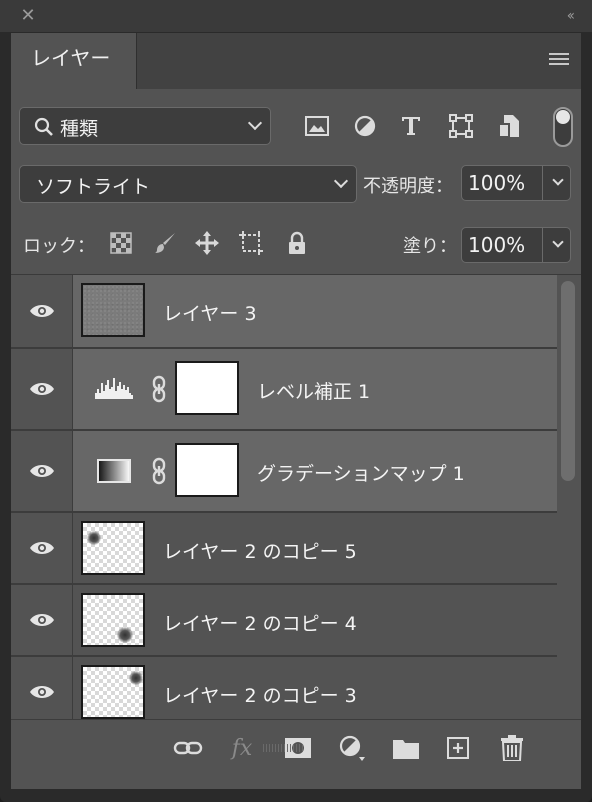 This screenshot has height=802, width=592. I want to click on opacity-stepper: 100%, so click(516, 183).